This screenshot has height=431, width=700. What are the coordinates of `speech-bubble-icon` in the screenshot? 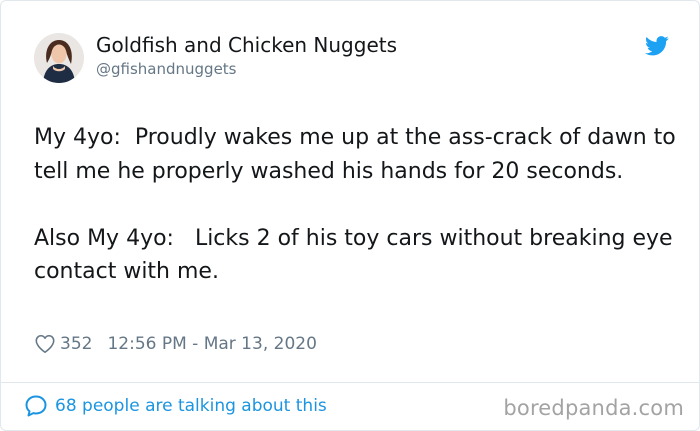 It's located at (36, 406).